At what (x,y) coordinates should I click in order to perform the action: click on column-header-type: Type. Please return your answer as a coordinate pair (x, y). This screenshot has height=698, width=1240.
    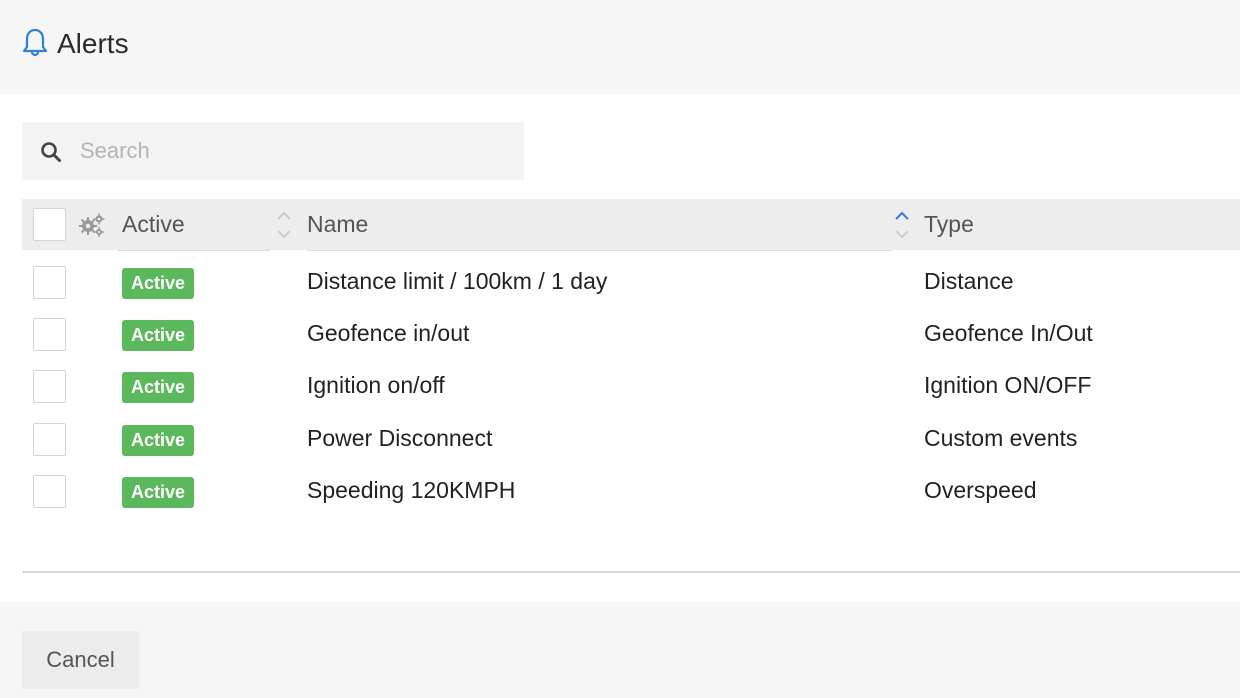
    Looking at the image, I should click on (949, 224).